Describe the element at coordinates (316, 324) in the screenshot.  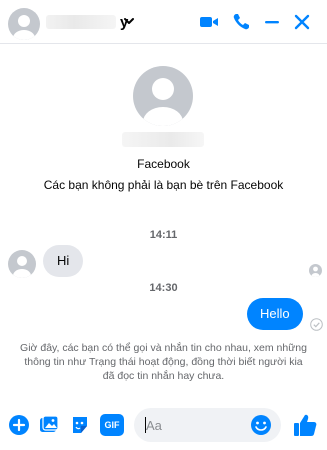
I see `sent-check-icon` at that location.